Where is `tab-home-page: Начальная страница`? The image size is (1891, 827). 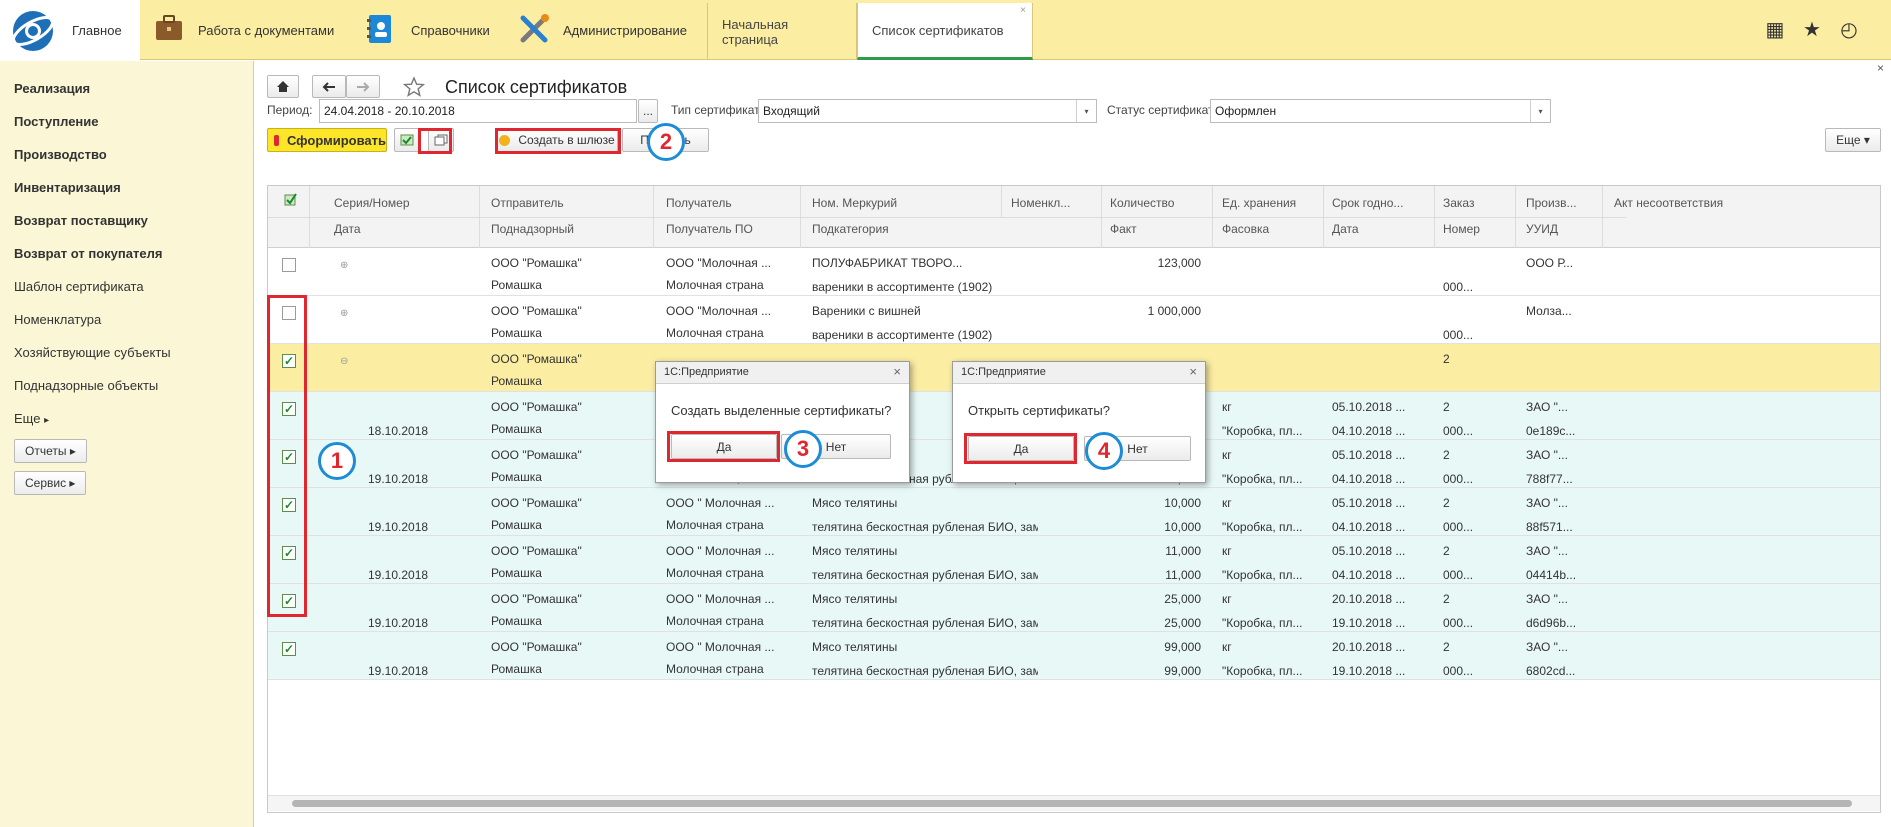
tab-home-page: Начальная страница is located at coordinates (782, 31).